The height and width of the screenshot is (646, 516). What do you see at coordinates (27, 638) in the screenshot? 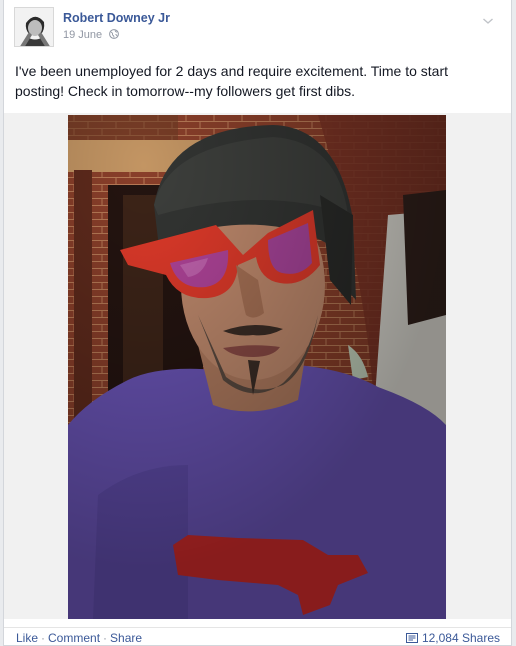
I see `like-link: Like` at bounding box center [27, 638].